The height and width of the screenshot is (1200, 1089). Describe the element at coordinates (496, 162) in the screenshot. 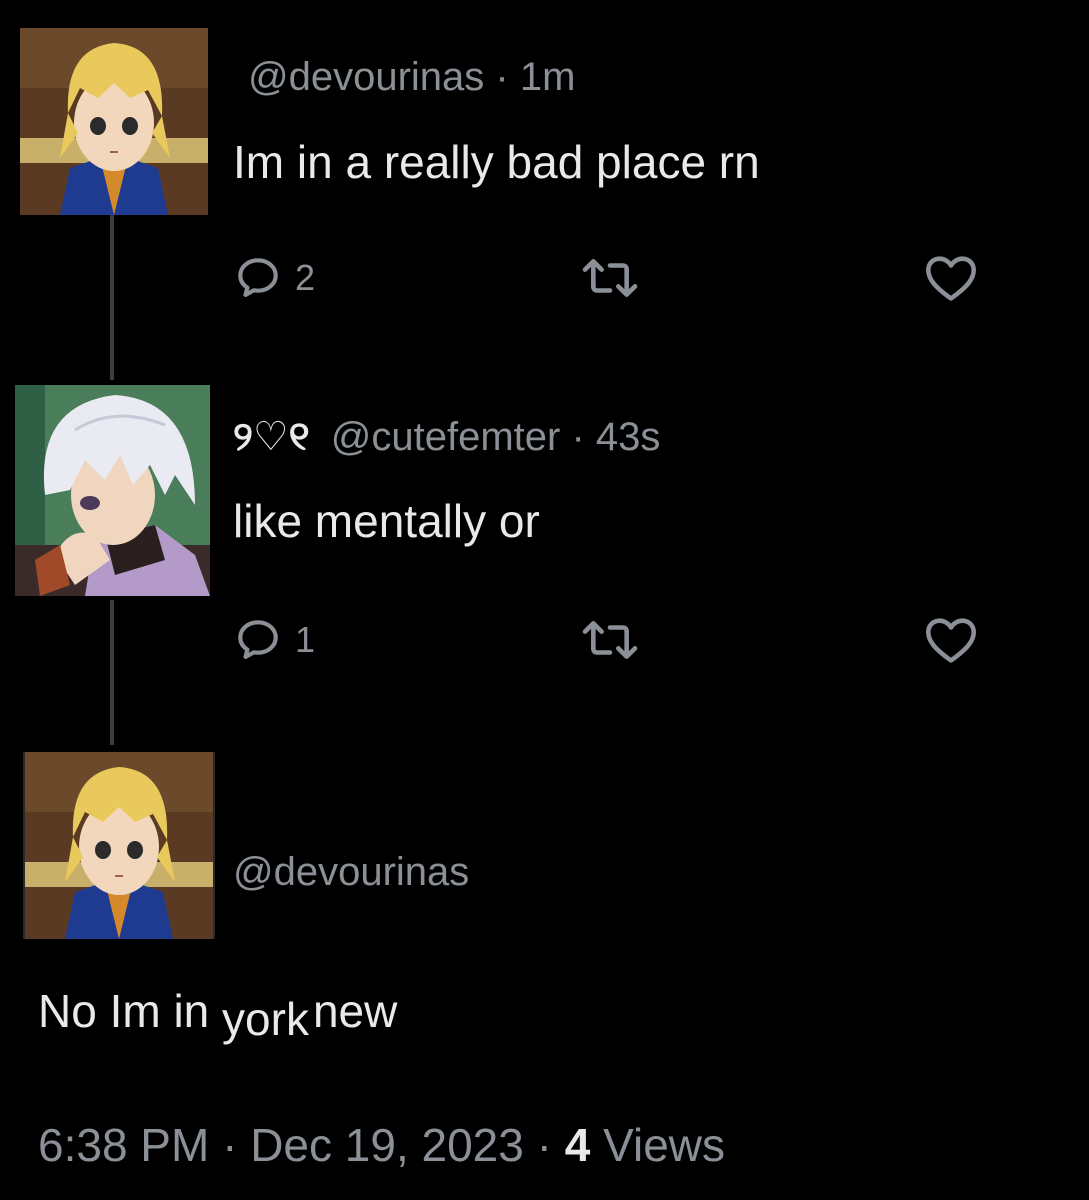

I see `tweet-text: Im in a really bad place rn` at that location.